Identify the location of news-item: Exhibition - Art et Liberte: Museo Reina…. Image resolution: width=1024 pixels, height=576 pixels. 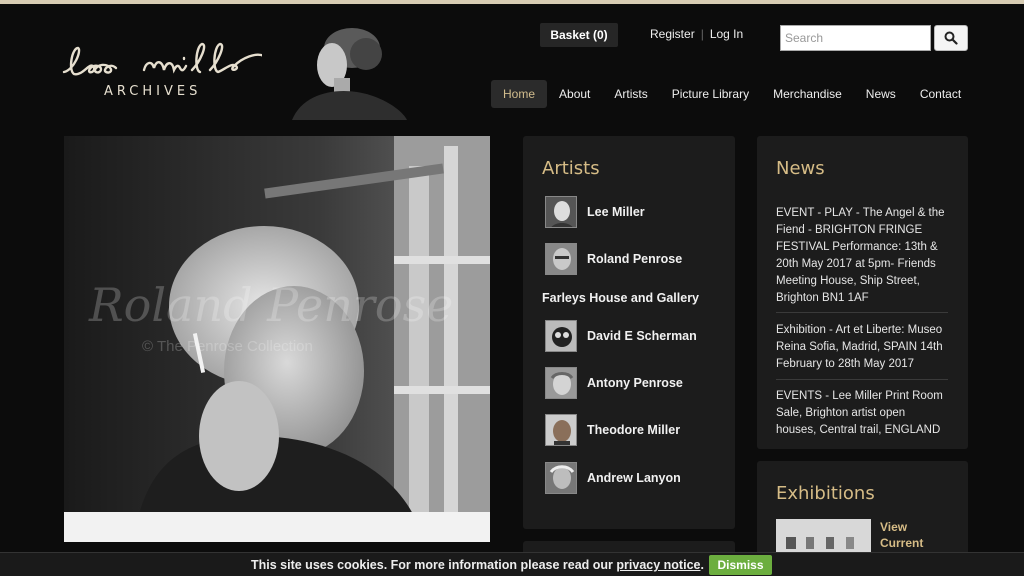
(862, 347).